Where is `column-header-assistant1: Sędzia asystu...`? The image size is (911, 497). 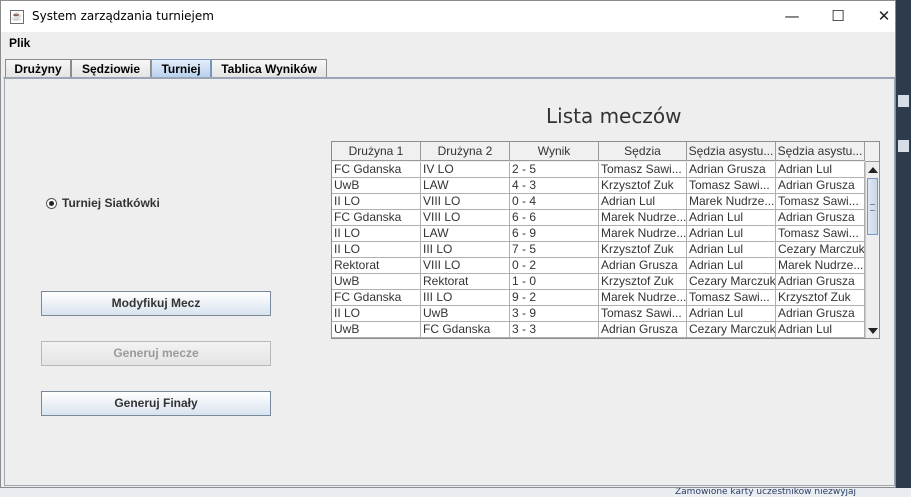 column-header-assistant1: Sędzia asystu... is located at coordinates (731, 151).